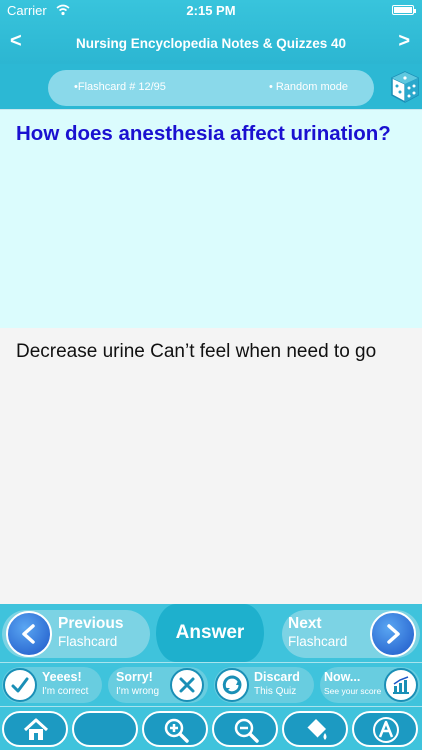 The image size is (422, 750). I want to click on x-icon, so click(187, 685).